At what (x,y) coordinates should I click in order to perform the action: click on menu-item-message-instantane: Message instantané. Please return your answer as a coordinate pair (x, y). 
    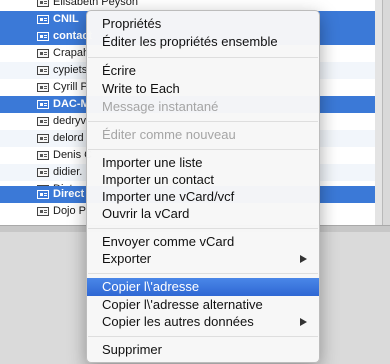
    Looking at the image, I should click on (160, 106).